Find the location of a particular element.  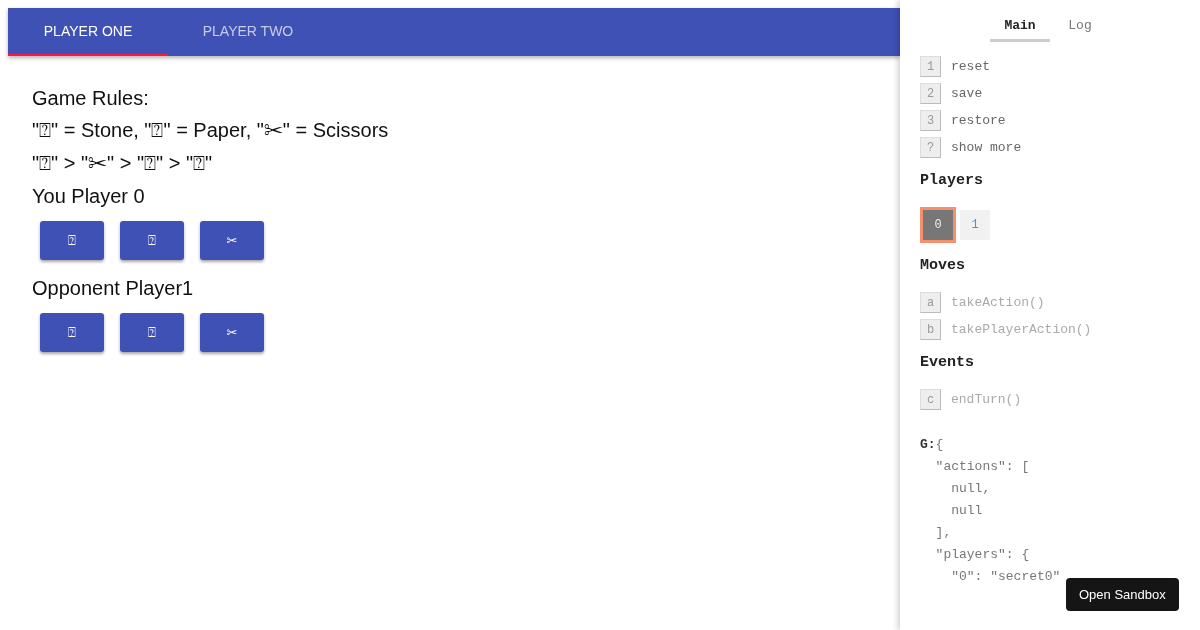

state-key: G: is located at coordinates (928, 444).